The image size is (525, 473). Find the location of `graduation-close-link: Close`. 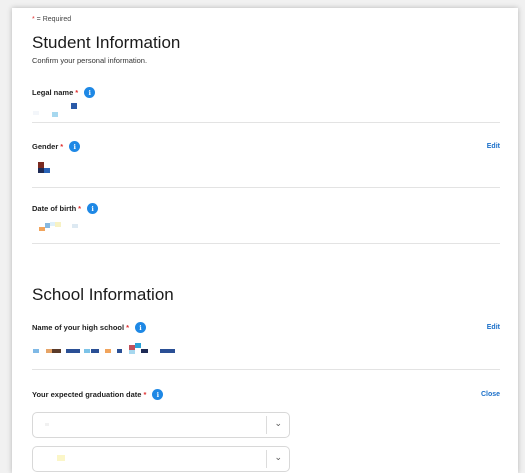

graduation-close-link: Close is located at coordinates (490, 394).